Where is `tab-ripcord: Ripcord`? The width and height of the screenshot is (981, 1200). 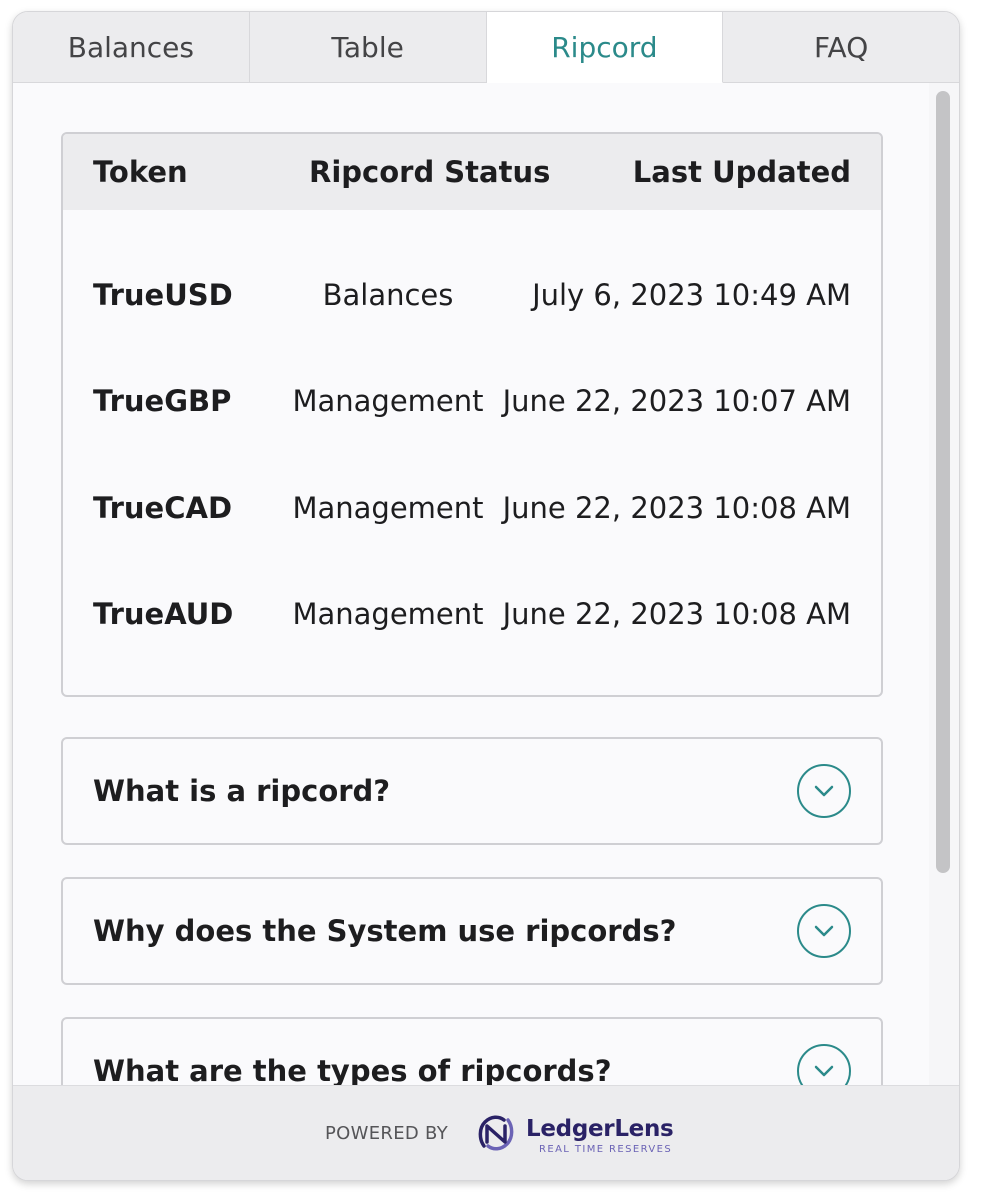 tab-ripcord: Ripcord is located at coordinates (605, 47).